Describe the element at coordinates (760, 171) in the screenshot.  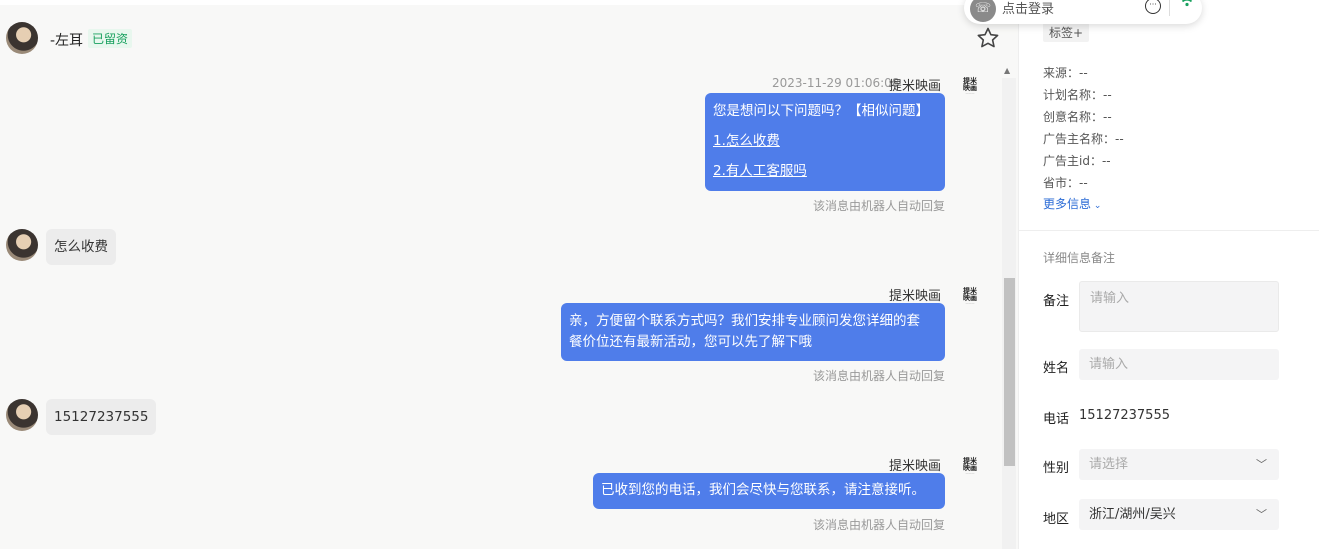
I see `suggested-question-link: 2.有人工客服吗` at that location.